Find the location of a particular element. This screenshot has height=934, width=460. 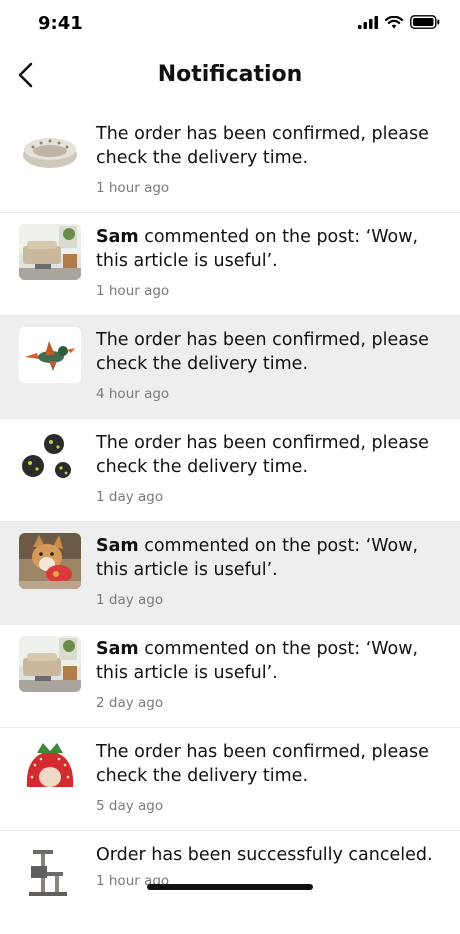

notification-message: Order has been successfully canceled. is located at coordinates (264, 855).